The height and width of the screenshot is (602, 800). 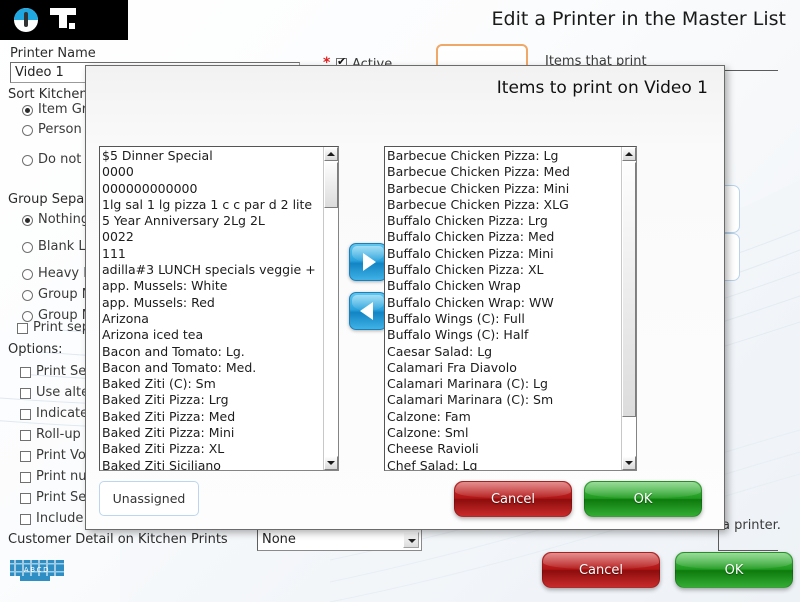 I want to click on left-list-scrollbar, so click(x=330, y=308).